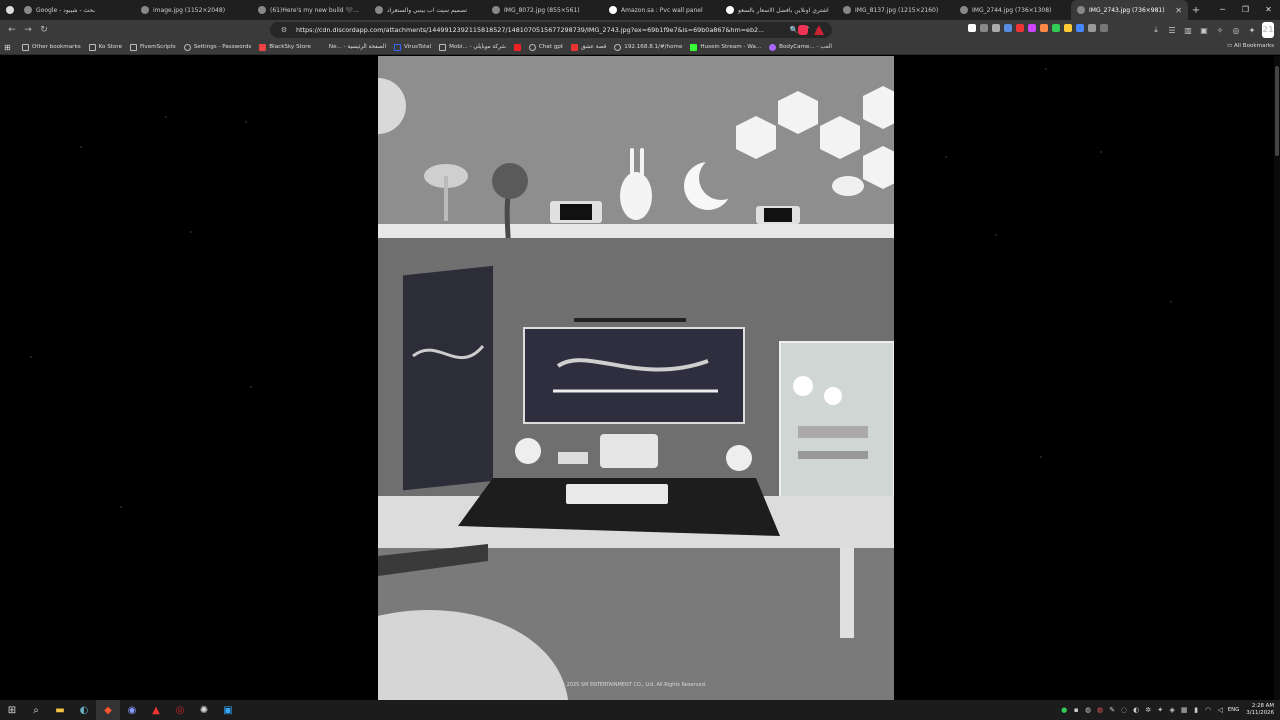  What do you see at coordinates (1148, 710) in the screenshot?
I see `tray-icon: ✲` at bounding box center [1148, 710].